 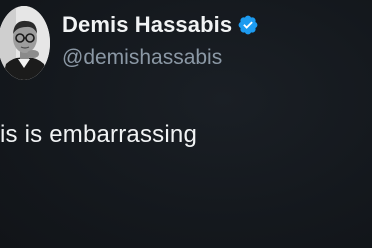 I want to click on author-handle: @demishassabis, so click(x=142, y=58).